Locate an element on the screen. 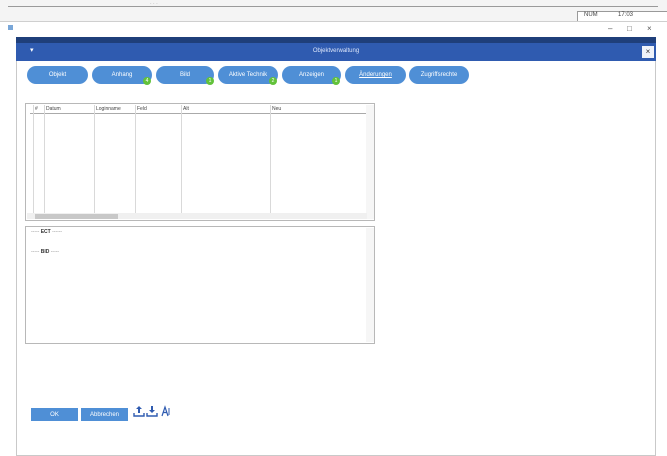 The height and width of the screenshot is (456, 667). dialog-title: Objektverwaltung is located at coordinates (336, 51).